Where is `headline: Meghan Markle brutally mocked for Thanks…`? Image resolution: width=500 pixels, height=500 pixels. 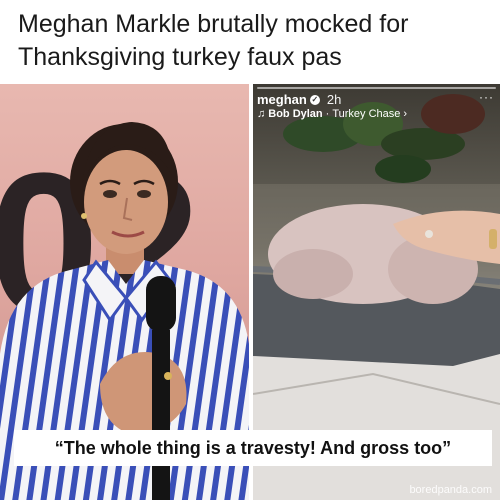
headline: Meghan Markle brutally mocked for Thanks… is located at coordinates (253, 41).